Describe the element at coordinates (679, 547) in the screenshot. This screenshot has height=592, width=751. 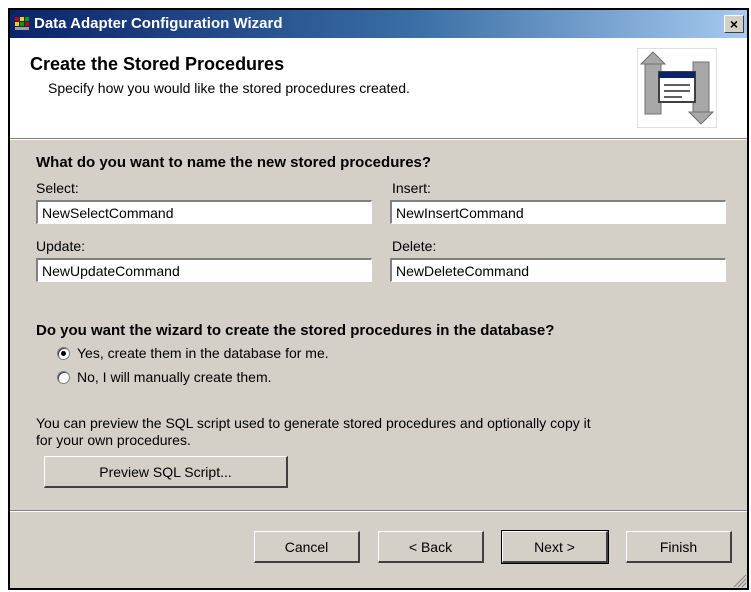
I see `finish-button: Finish` at that location.